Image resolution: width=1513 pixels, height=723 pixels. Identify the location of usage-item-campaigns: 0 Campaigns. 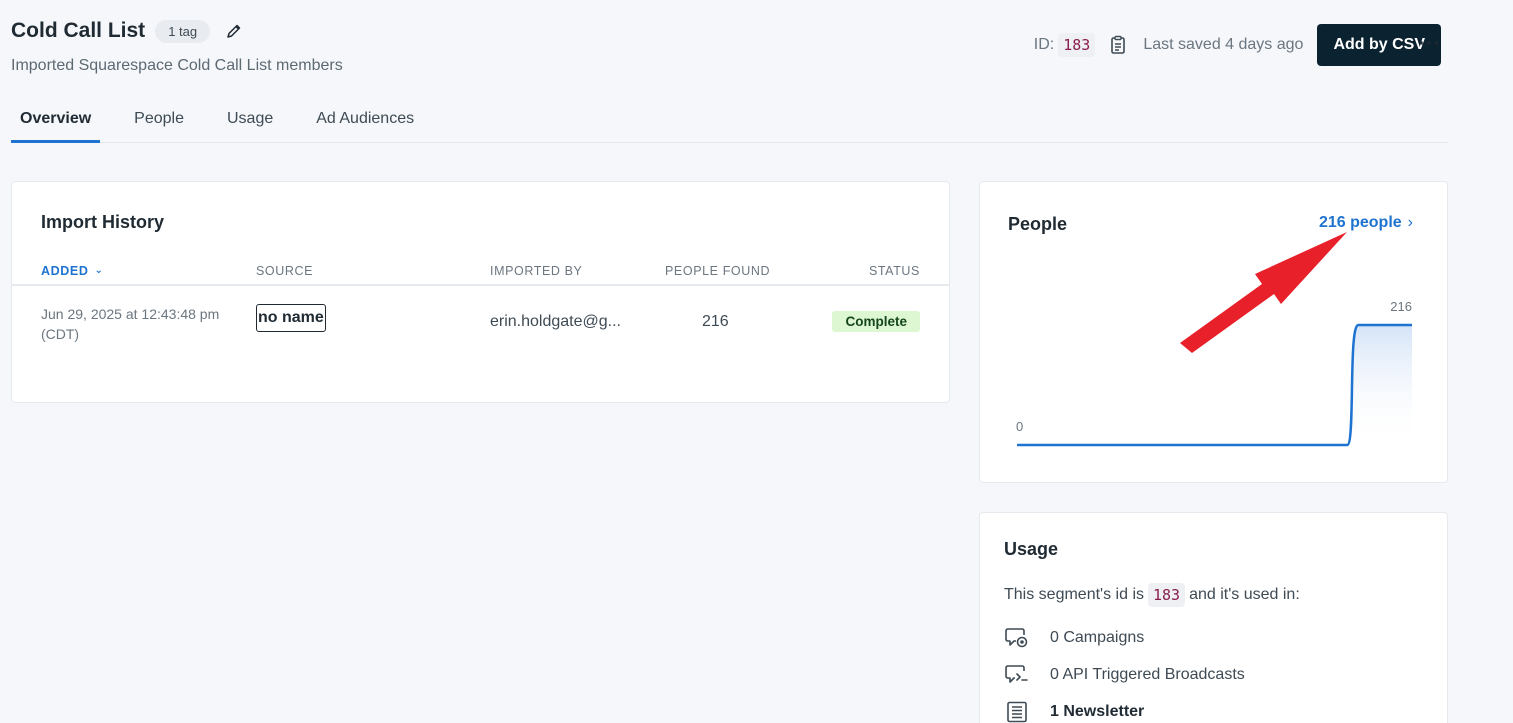
(1124, 637).